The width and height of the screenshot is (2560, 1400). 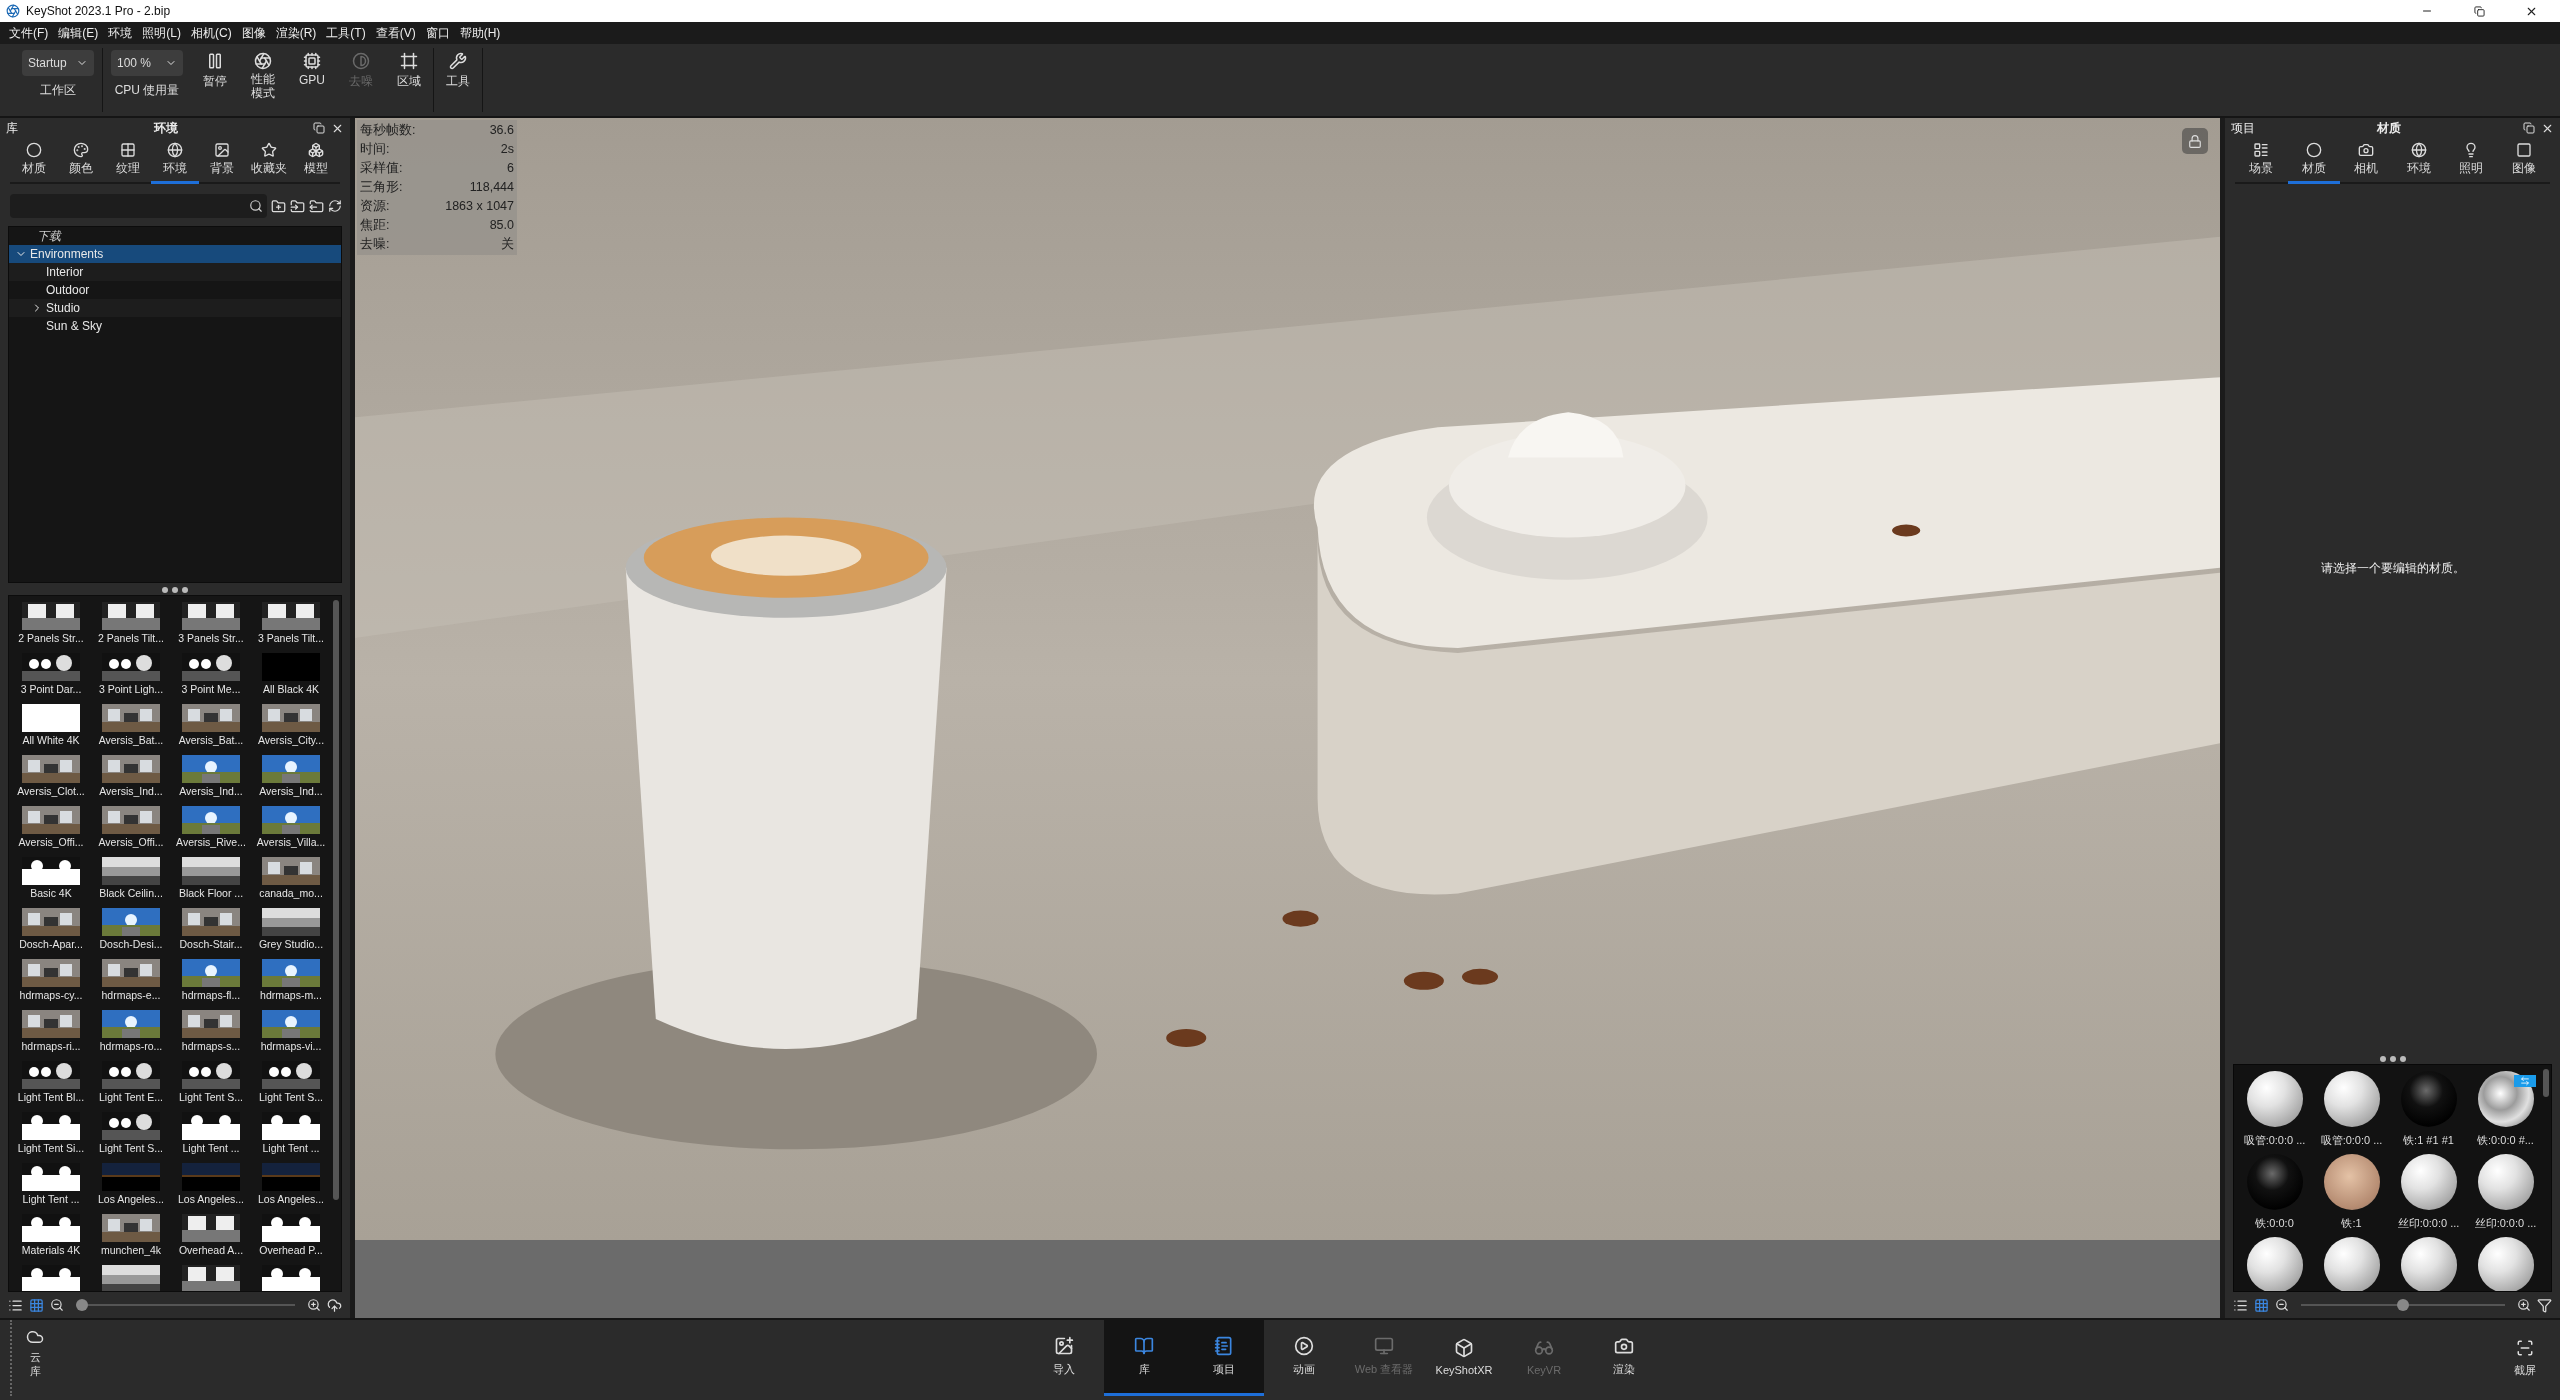 What do you see at coordinates (175, 150) in the screenshot?
I see `globe-icon` at bounding box center [175, 150].